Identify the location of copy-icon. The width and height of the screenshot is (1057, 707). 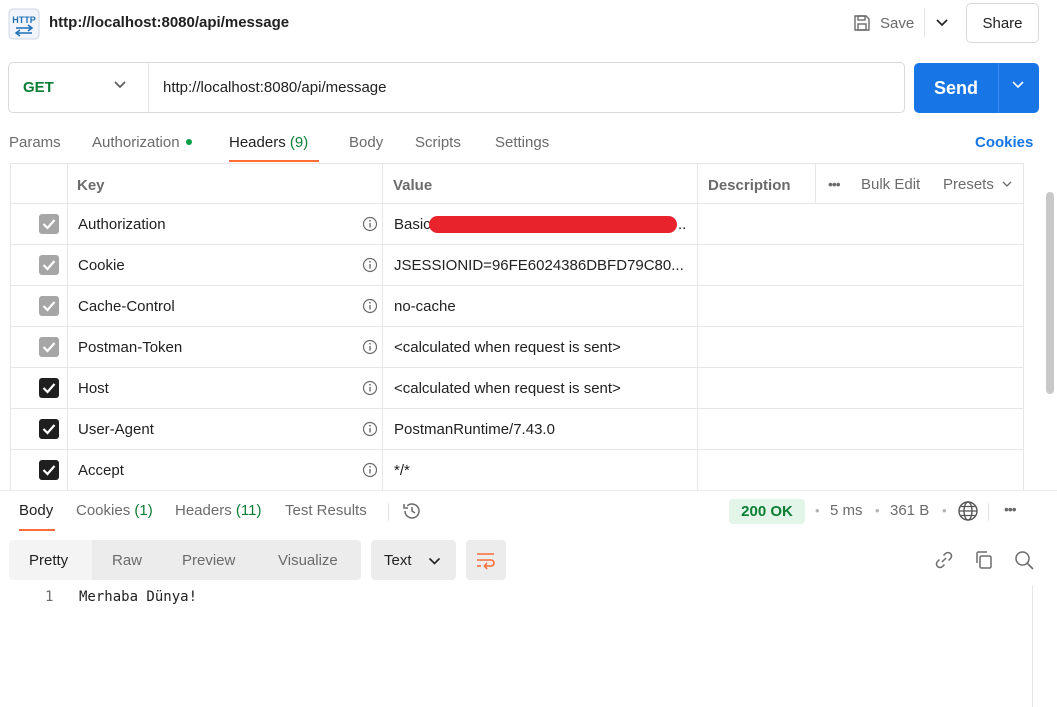
(984, 560).